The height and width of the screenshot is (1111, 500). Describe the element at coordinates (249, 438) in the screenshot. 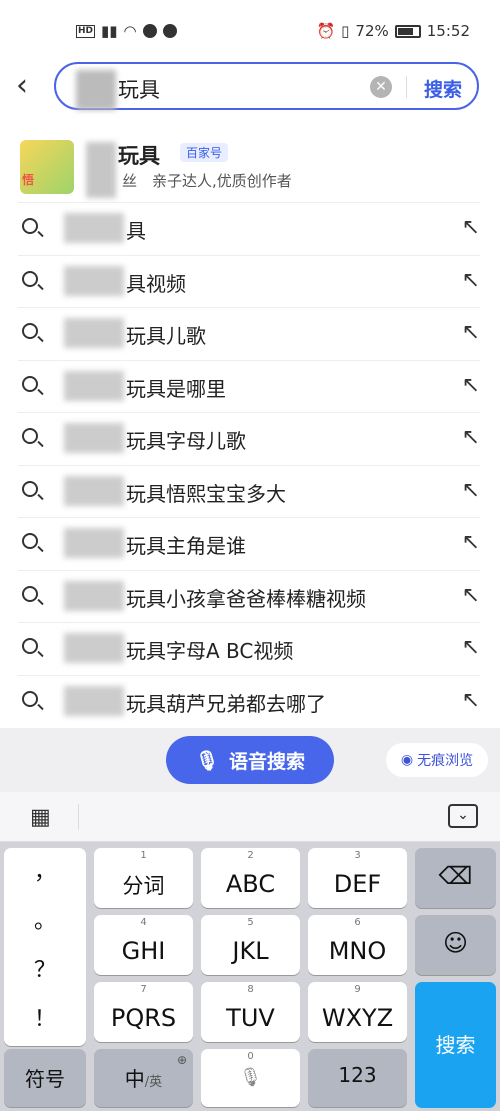

I see `suggestion-item: 玩具字母儿歌 ↖` at that location.